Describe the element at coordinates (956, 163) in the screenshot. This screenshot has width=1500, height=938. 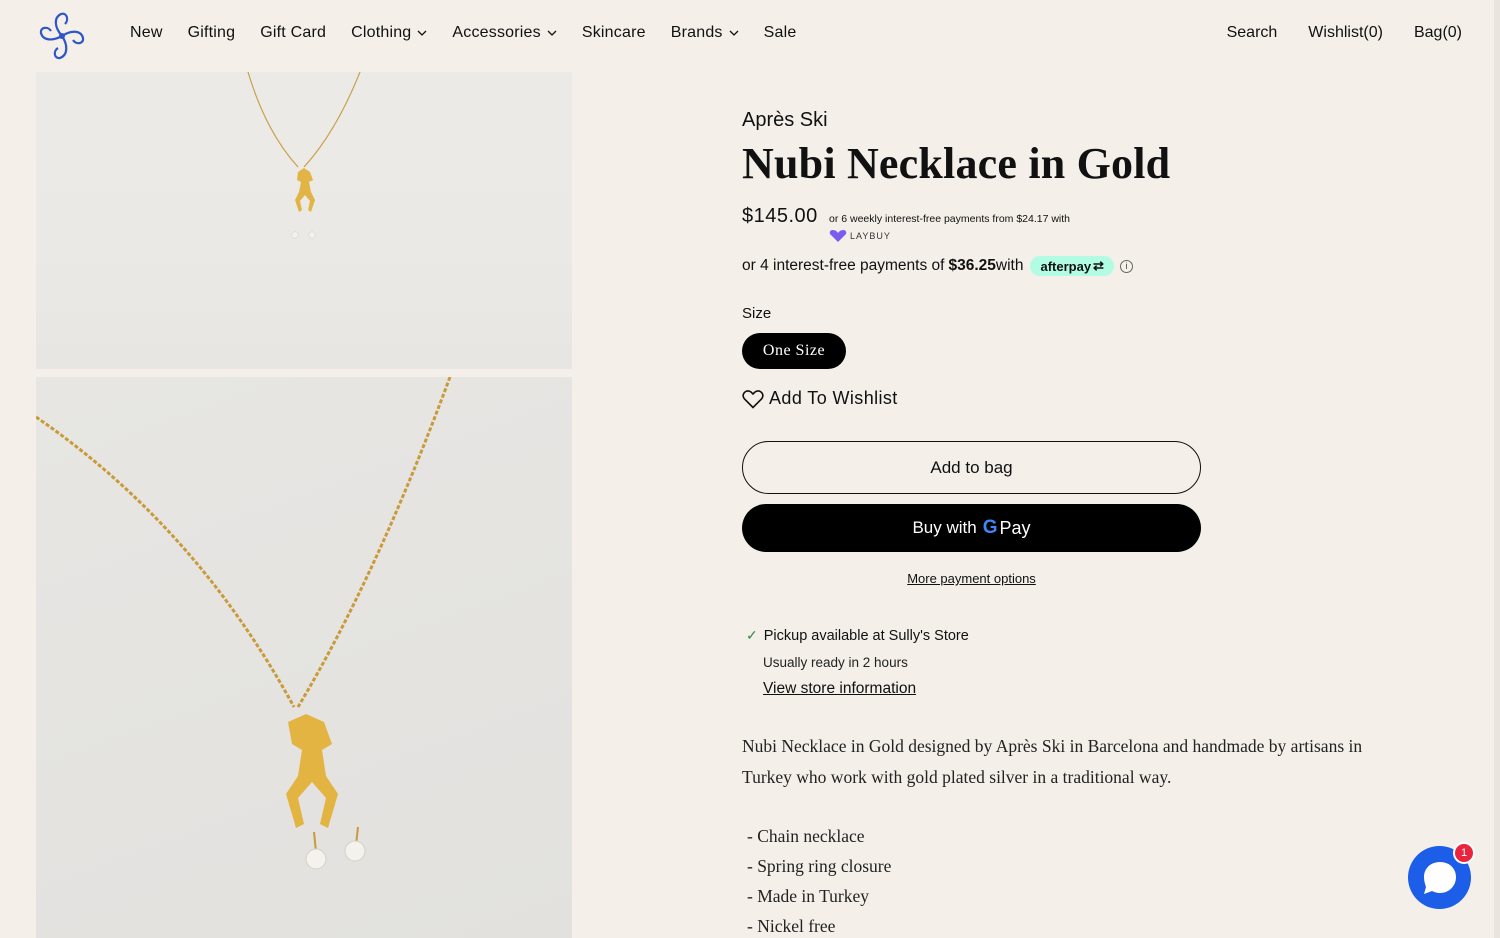
I see `product-title: Nubi Necklace in Gold` at that location.